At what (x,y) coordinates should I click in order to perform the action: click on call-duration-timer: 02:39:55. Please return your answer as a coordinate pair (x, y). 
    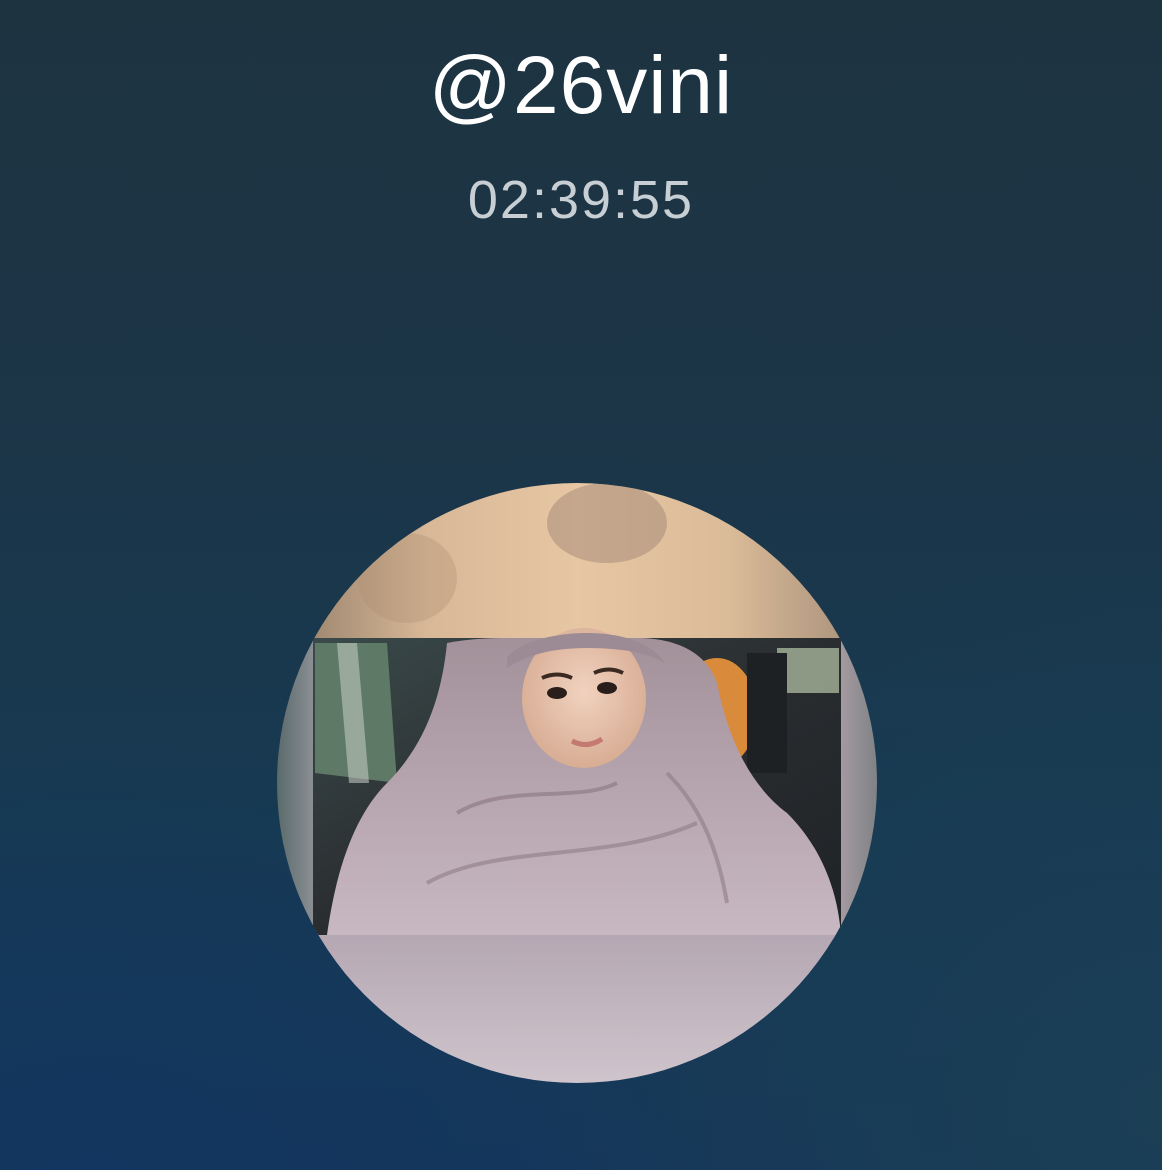
    Looking at the image, I should click on (581, 200).